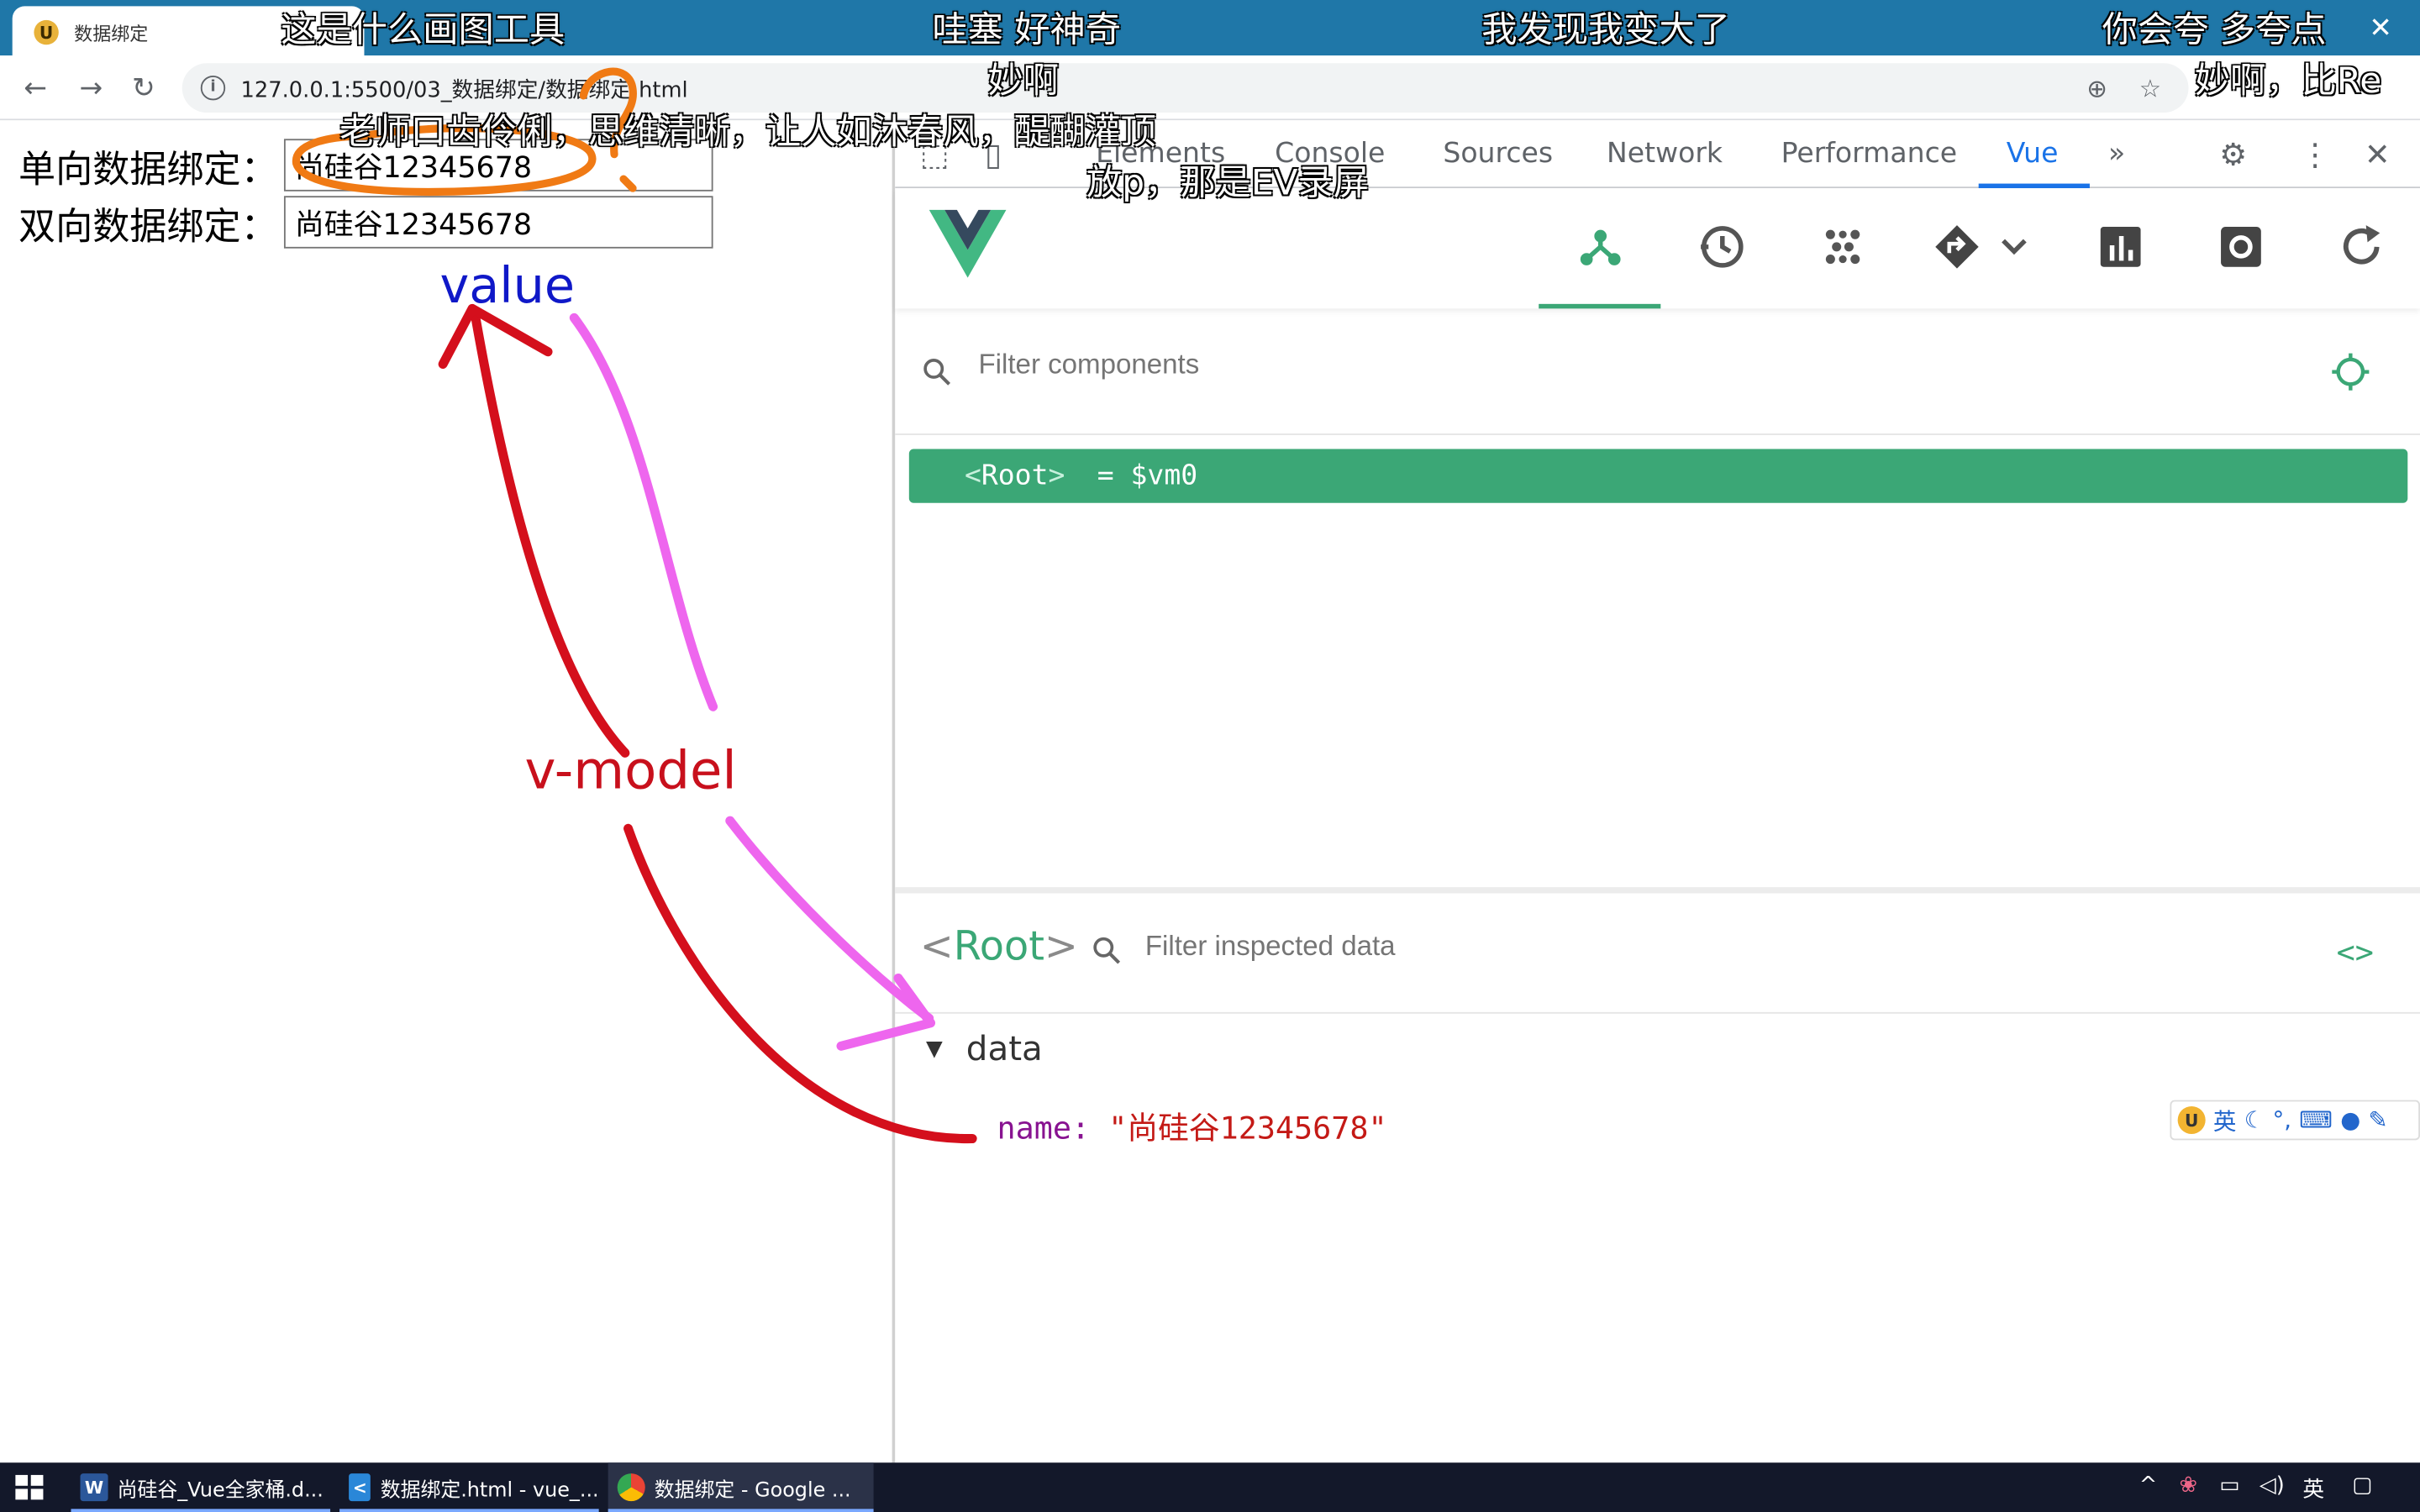 The image size is (2420, 1512). What do you see at coordinates (630, 771) in the screenshot?
I see `vmodel-annotation-label: v-model` at bounding box center [630, 771].